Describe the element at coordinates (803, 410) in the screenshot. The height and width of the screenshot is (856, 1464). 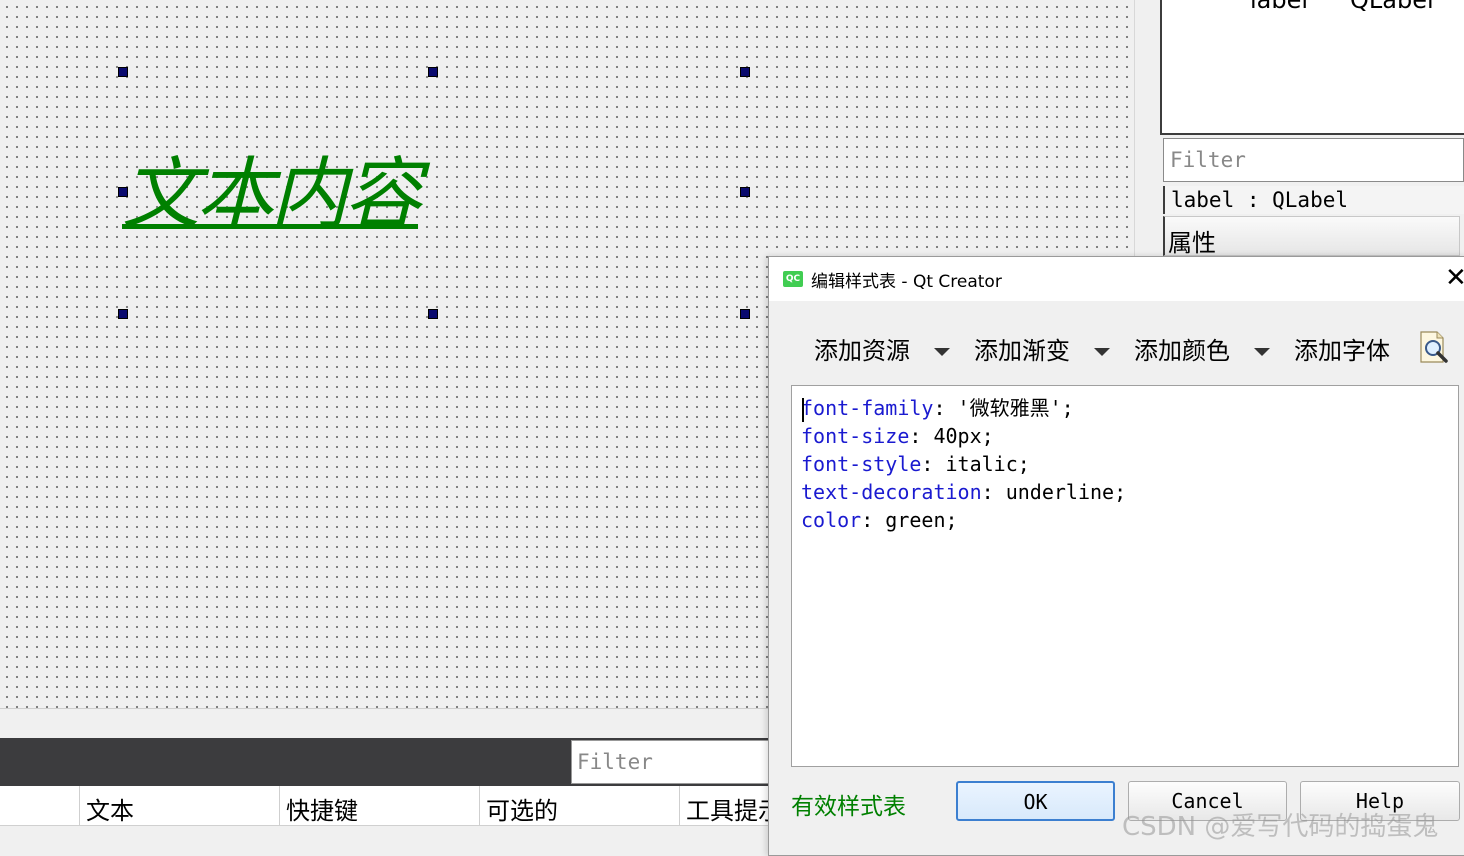
I see `text-caret` at that location.